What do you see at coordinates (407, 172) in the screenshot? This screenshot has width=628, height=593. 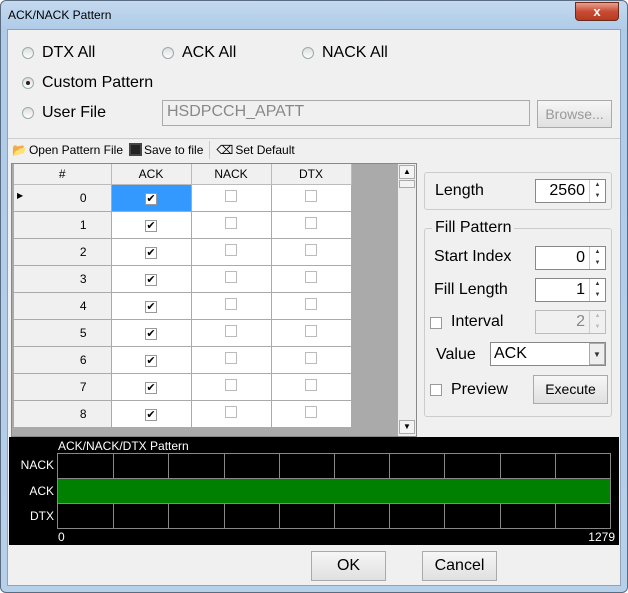 I see `scroll-up-button: ▲` at bounding box center [407, 172].